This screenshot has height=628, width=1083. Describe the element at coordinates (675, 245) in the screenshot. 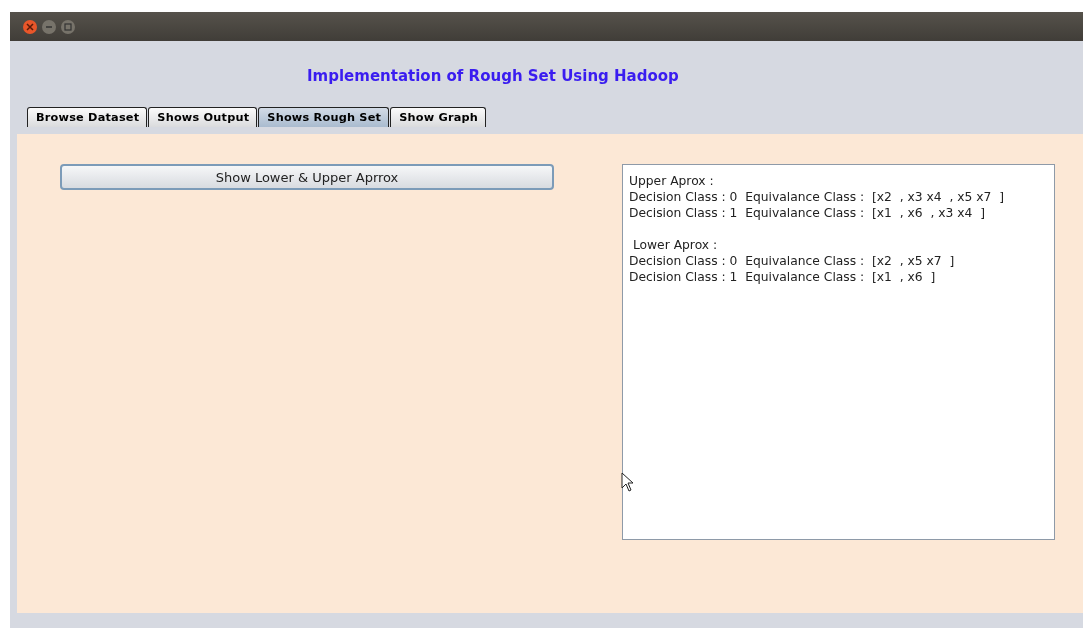

I see `section-heading: Lower Aprox :` at that location.